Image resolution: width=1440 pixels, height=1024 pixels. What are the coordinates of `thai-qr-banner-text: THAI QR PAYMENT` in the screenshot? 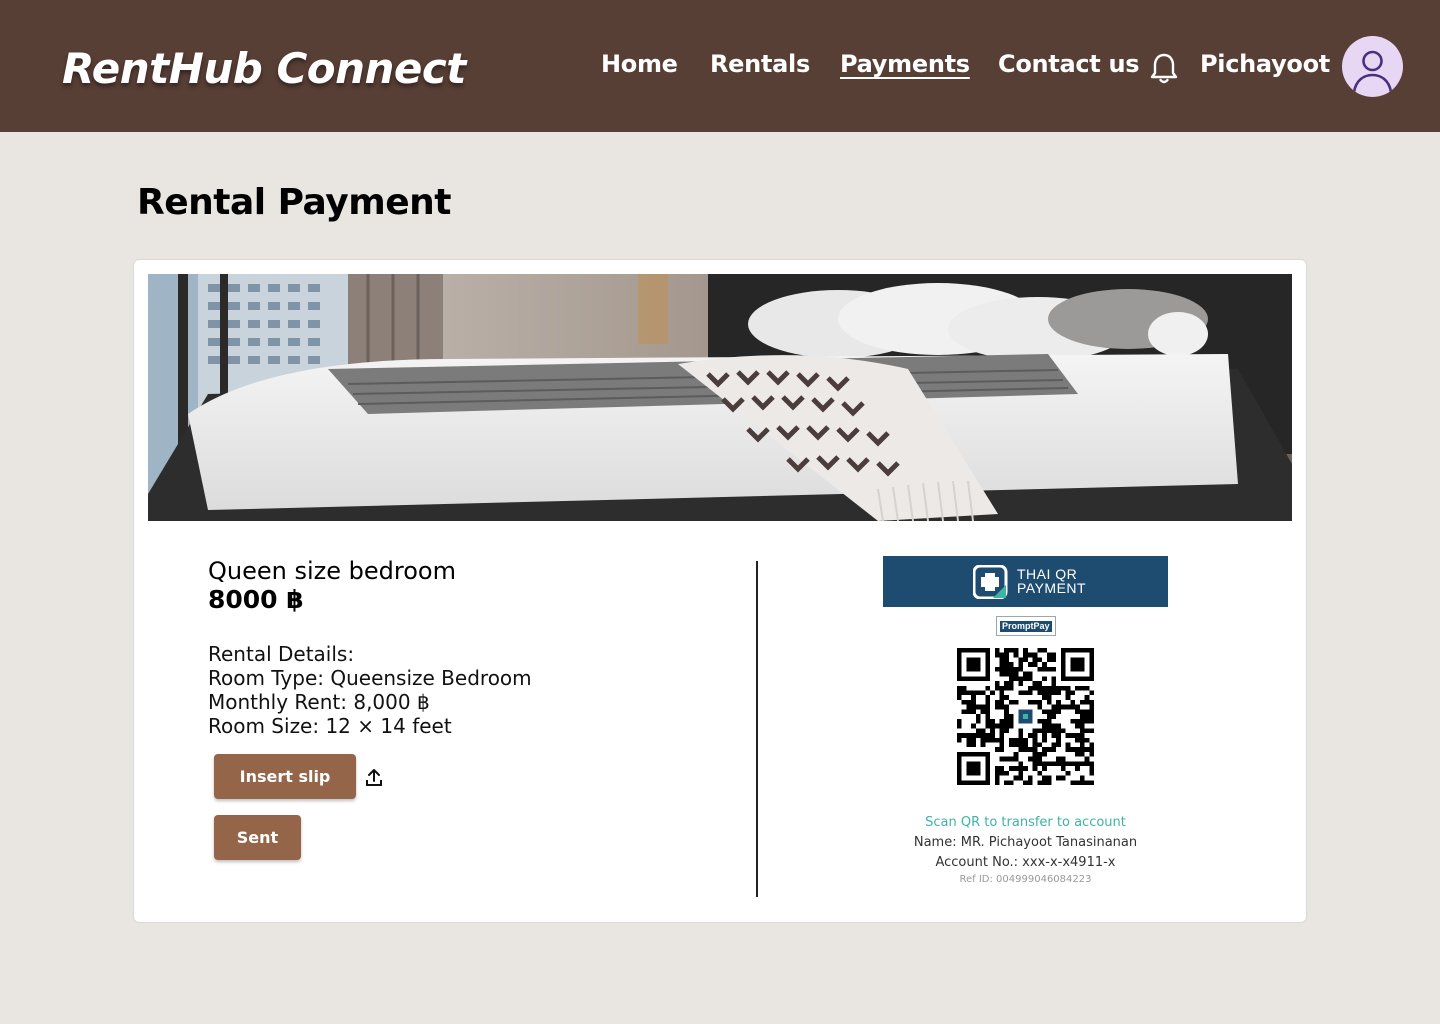 It's located at (1052, 581).